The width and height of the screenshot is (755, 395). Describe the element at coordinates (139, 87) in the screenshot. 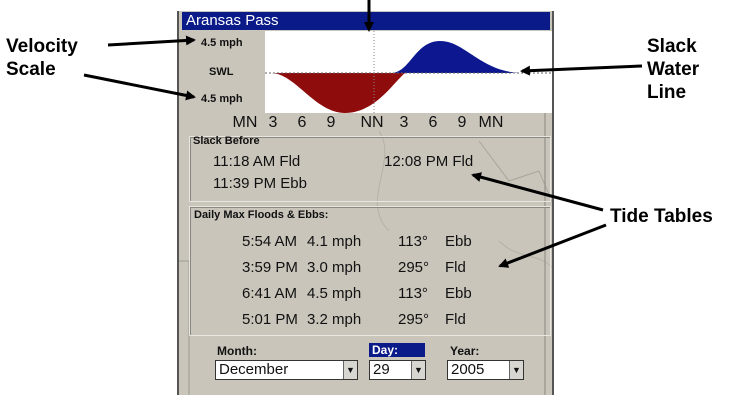

I see `velocity-arrow-bottom` at that location.